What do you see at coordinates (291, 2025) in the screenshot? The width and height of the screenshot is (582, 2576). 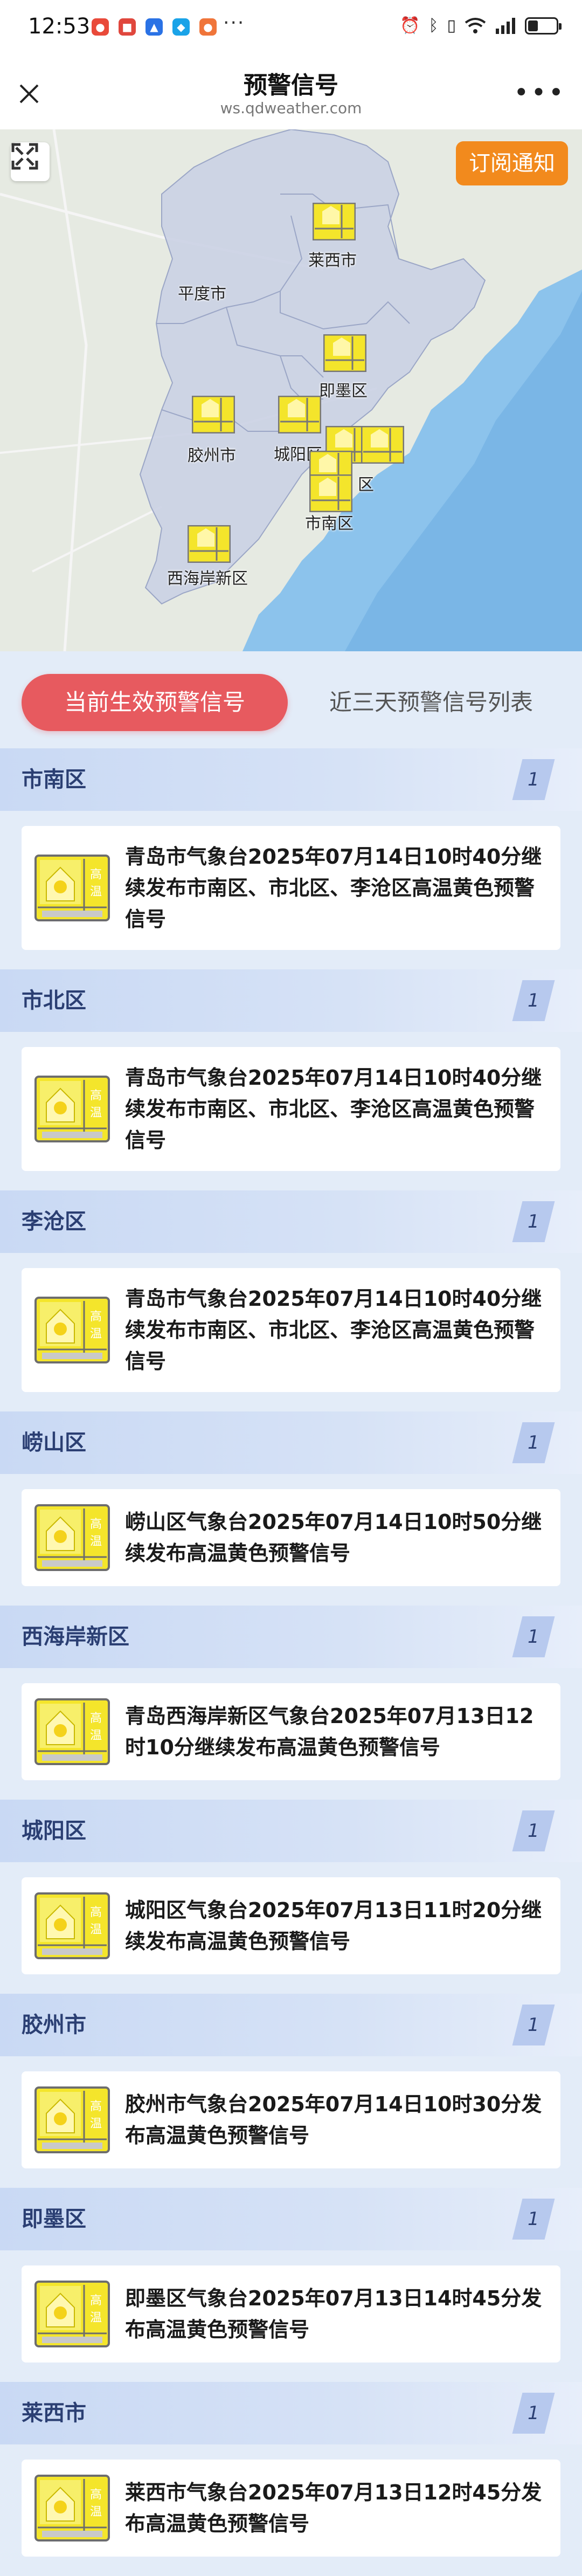 I see `district-header: 胶州市 1` at bounding box center [291, 2025].